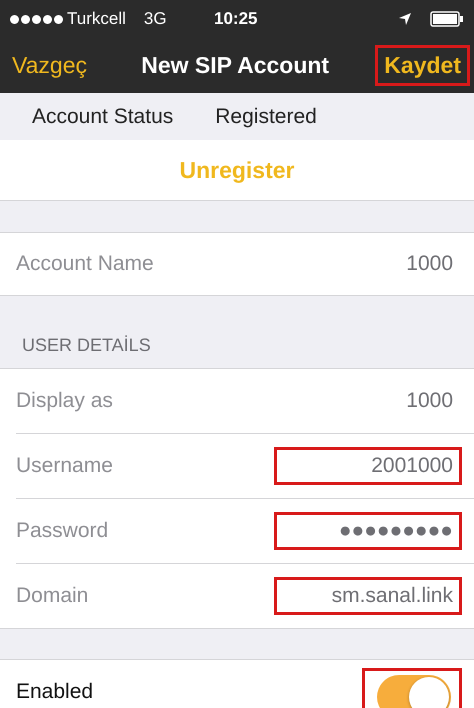 This screenshot has width=474, height=708. What do you see at coordinates (53, 65) in the screenshot?
I see `cancel-button: Vazgeç` at bounding box center [53, 65].